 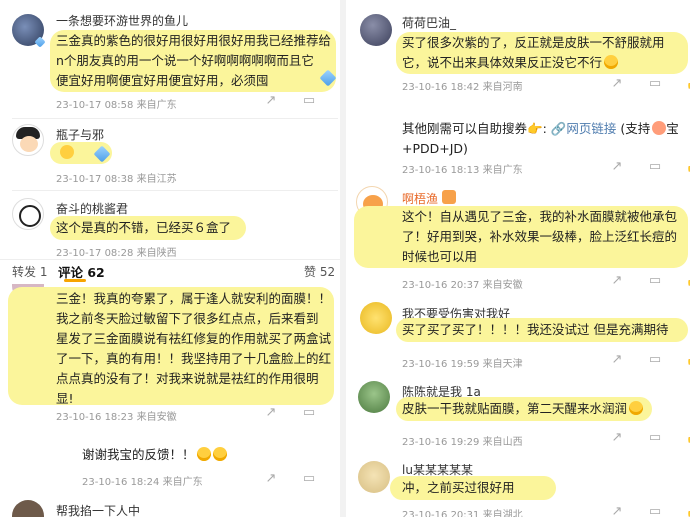 What do you see at coordinates (116, 179) in the screenshot?
I see `comment-meta: 23-10-17 08:38 来自江苏` at bounding box center [116, 179].